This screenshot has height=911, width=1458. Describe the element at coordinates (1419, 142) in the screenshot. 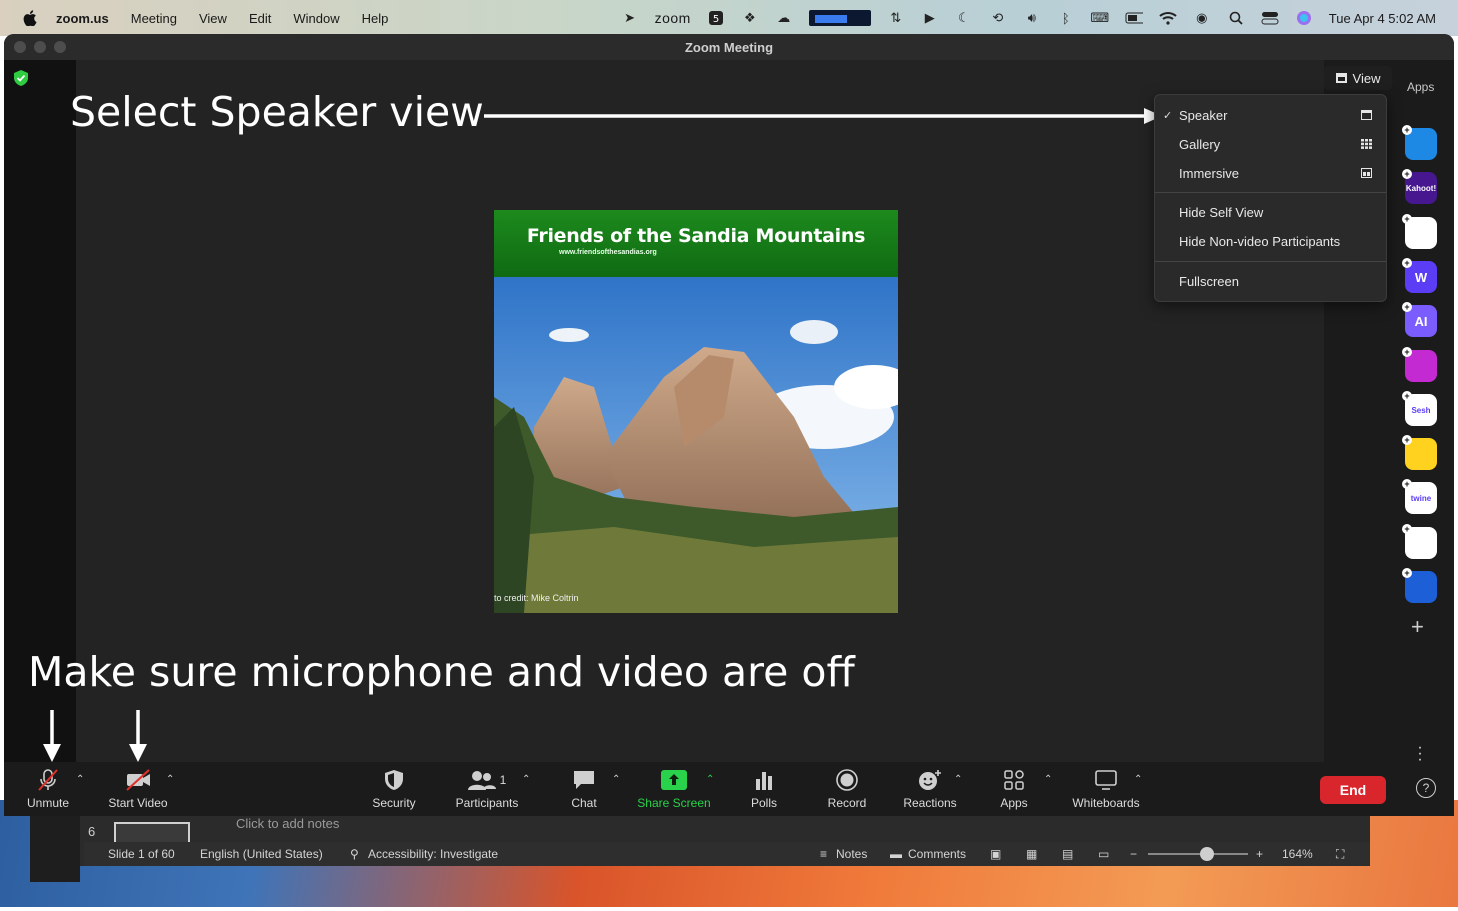

I see `app-app-arrow-icon: +` at that location.